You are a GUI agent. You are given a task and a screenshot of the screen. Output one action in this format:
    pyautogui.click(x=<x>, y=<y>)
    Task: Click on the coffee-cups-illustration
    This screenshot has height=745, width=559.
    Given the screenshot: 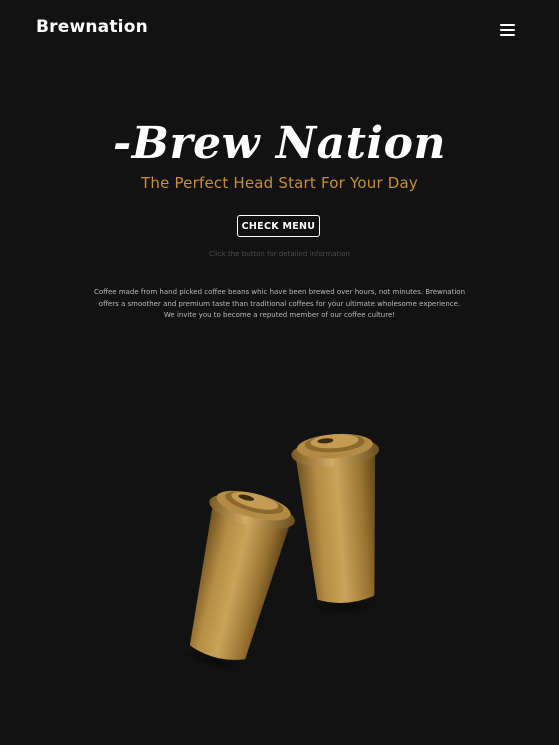 What is the action you would take?
    pyautogui.click(x=280, y=553)
    